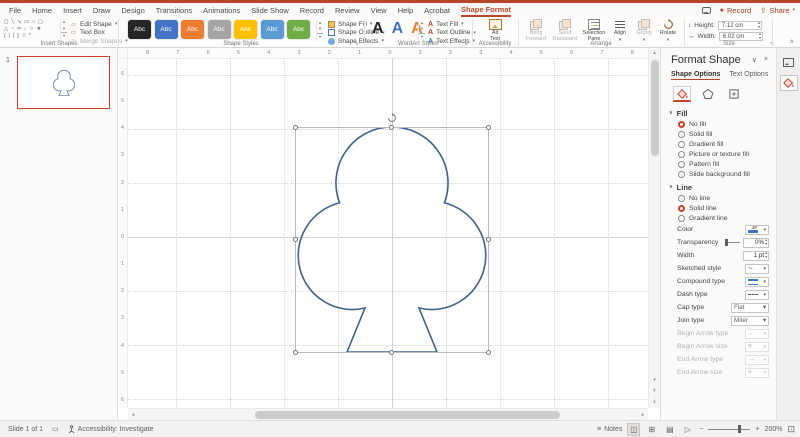 This screenshot has width=800, height=437. What do you see at coordinates (594, 31) in the screenshot?
I see `selection-pane-button: Selection Pane` at bounding box center [594, 31].